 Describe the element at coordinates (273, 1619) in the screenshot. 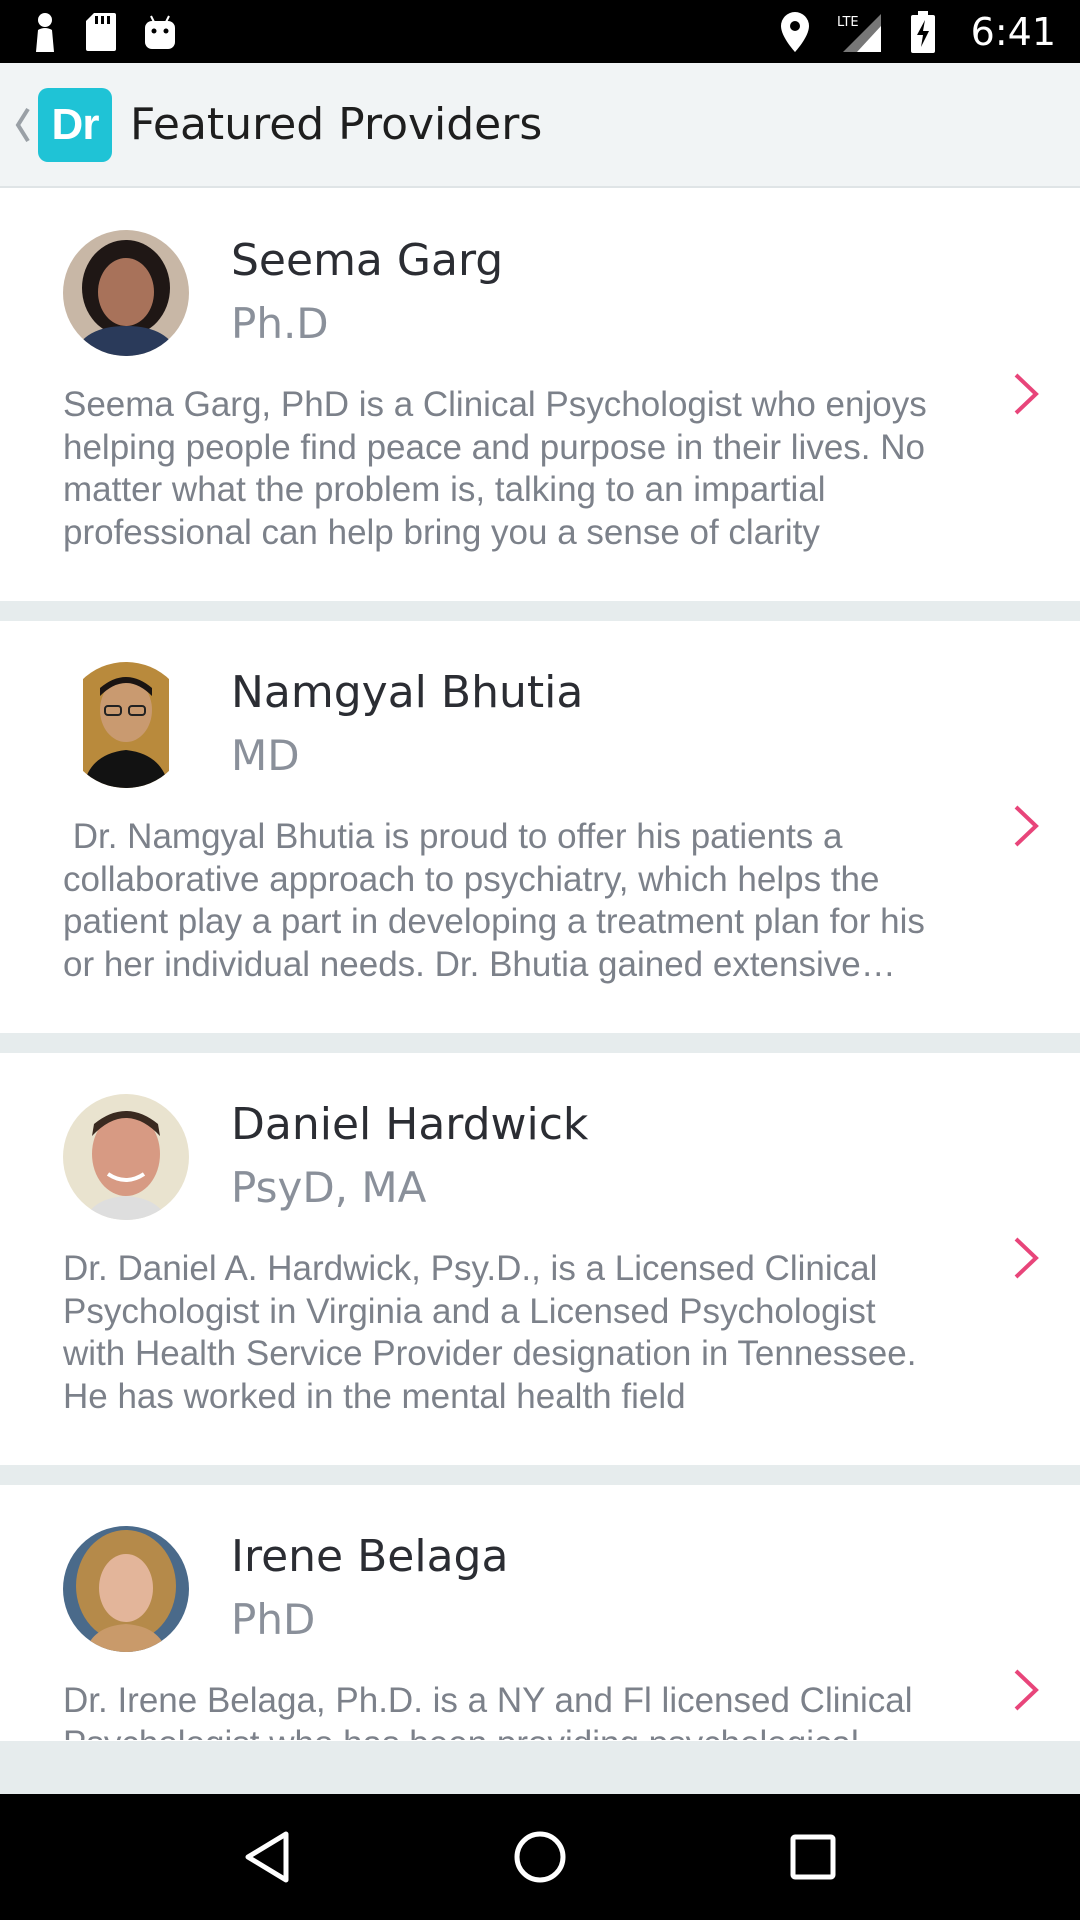

I see `provider-credential: PhD` at that location.